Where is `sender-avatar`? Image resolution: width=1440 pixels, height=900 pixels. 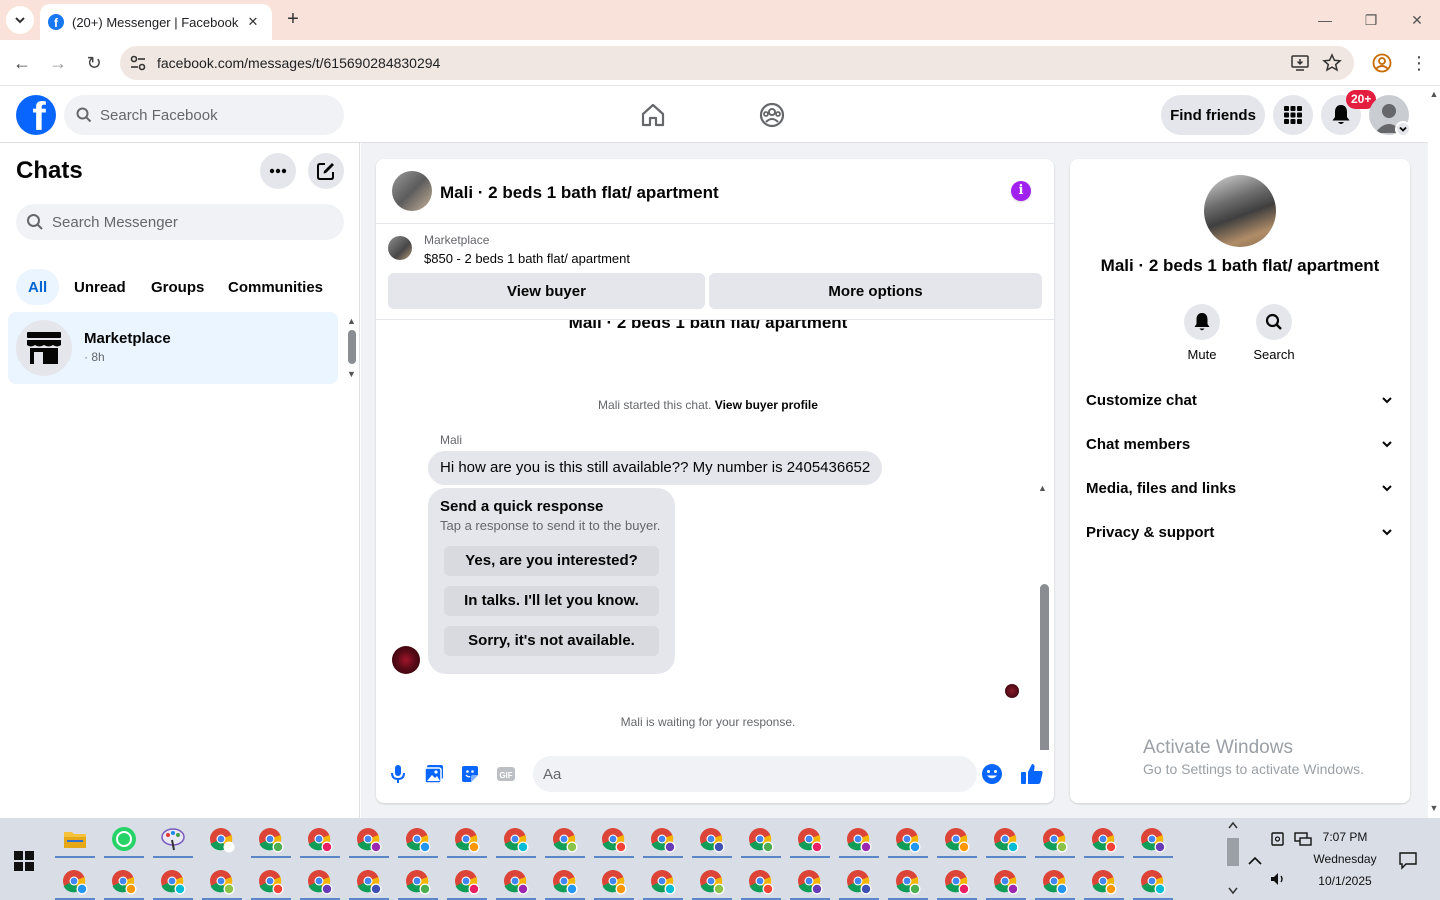
sender-avatar is located at coordinates (406, 660).